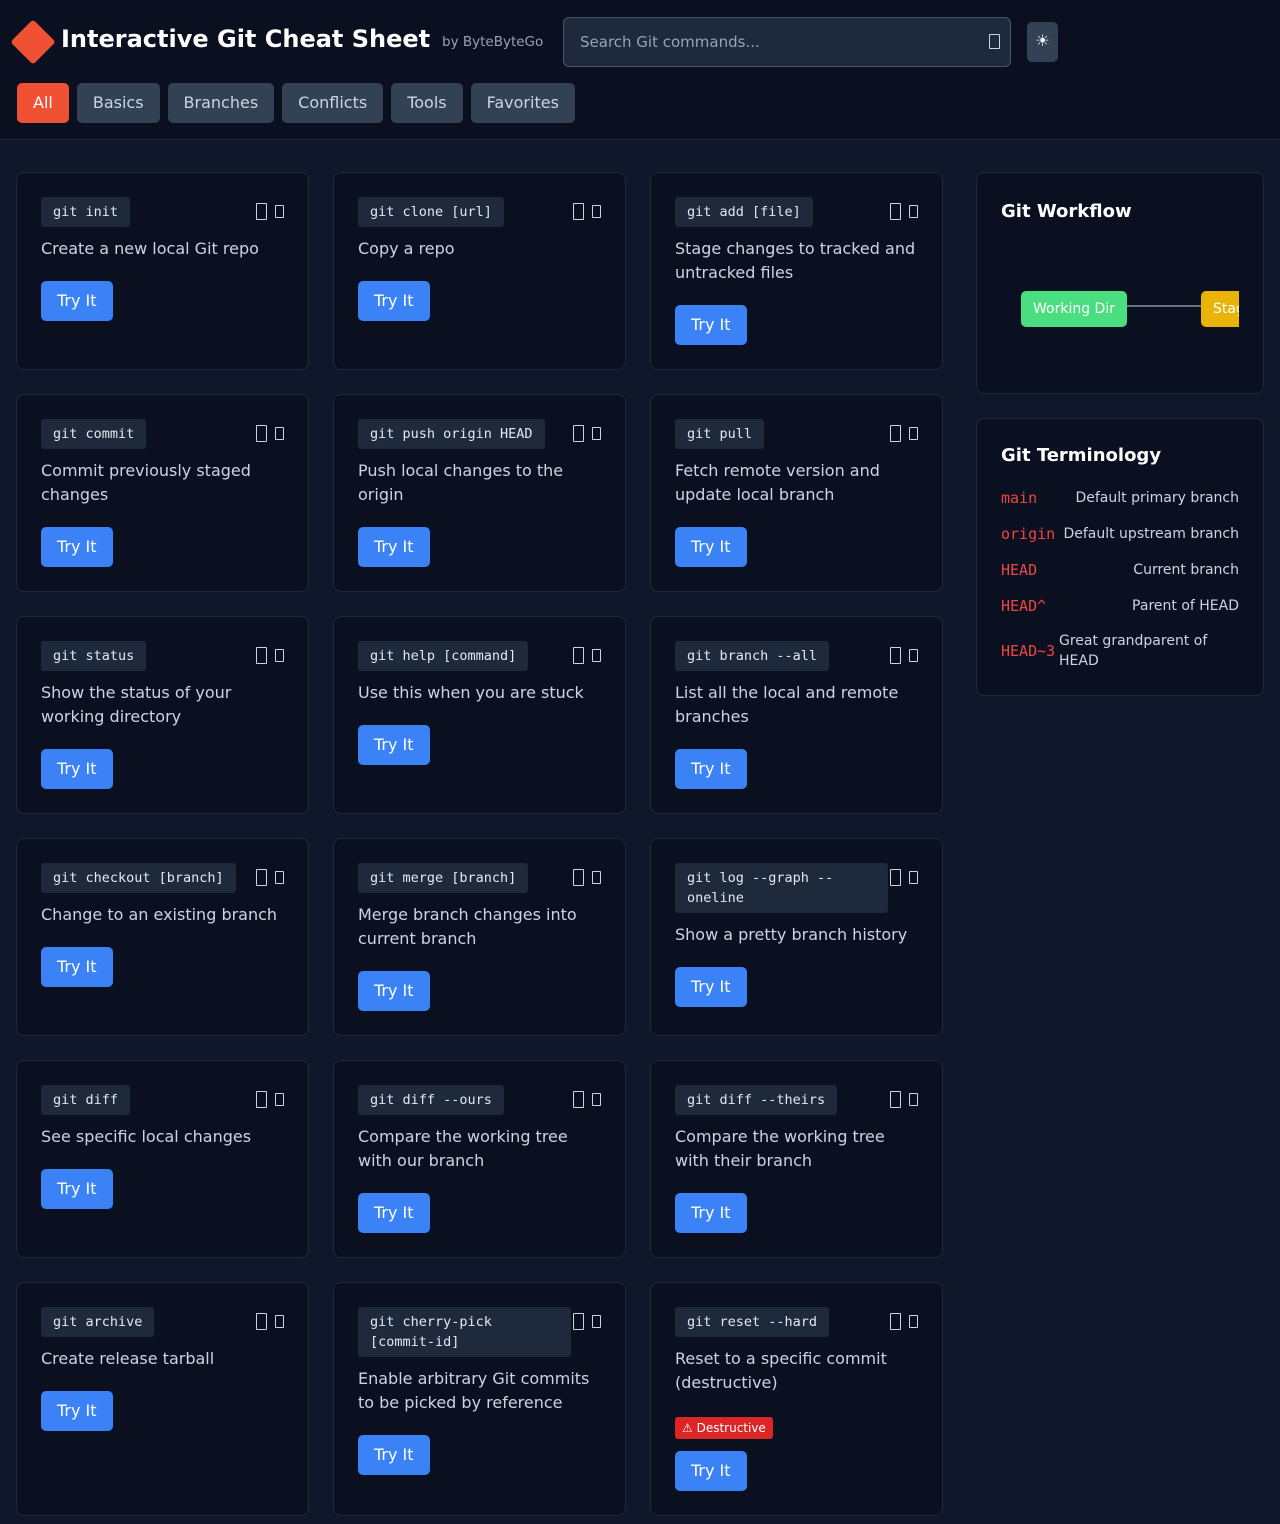 The width and height of the screenshot is (1280, 1524). I want to click on term-row: main Default primary branch, so click(1120, 498).